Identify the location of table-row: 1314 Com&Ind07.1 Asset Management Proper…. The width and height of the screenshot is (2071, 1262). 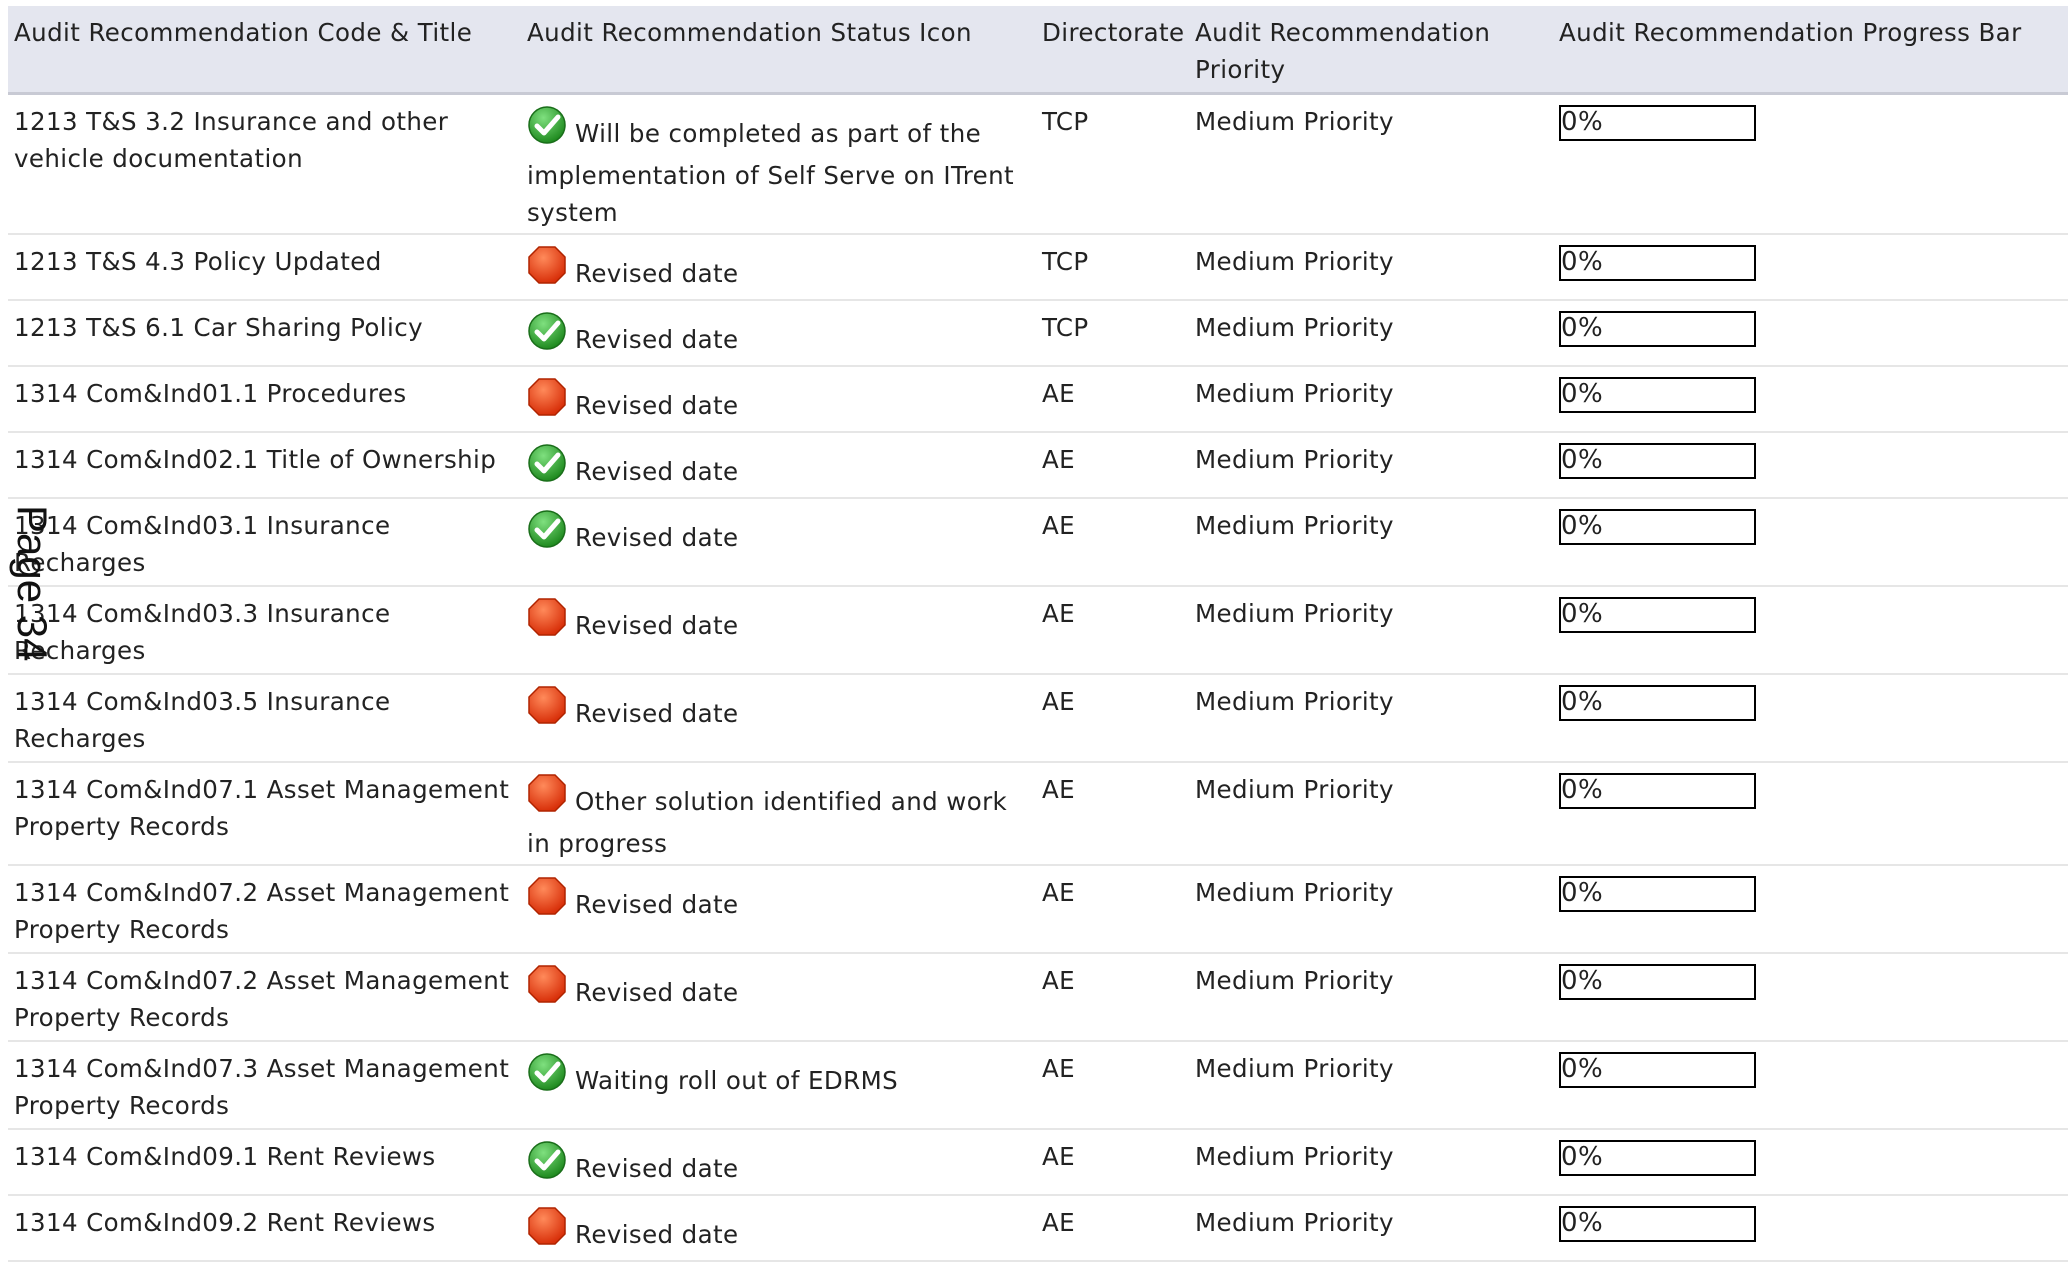
(1038, 814).